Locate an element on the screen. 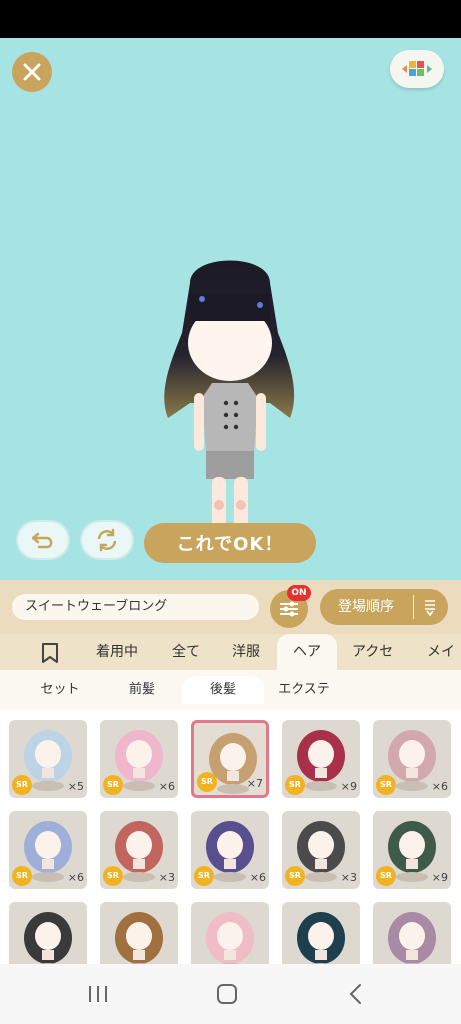 The image size is (461, 1024). nav-back-icon is located at coordinates (356, 994).